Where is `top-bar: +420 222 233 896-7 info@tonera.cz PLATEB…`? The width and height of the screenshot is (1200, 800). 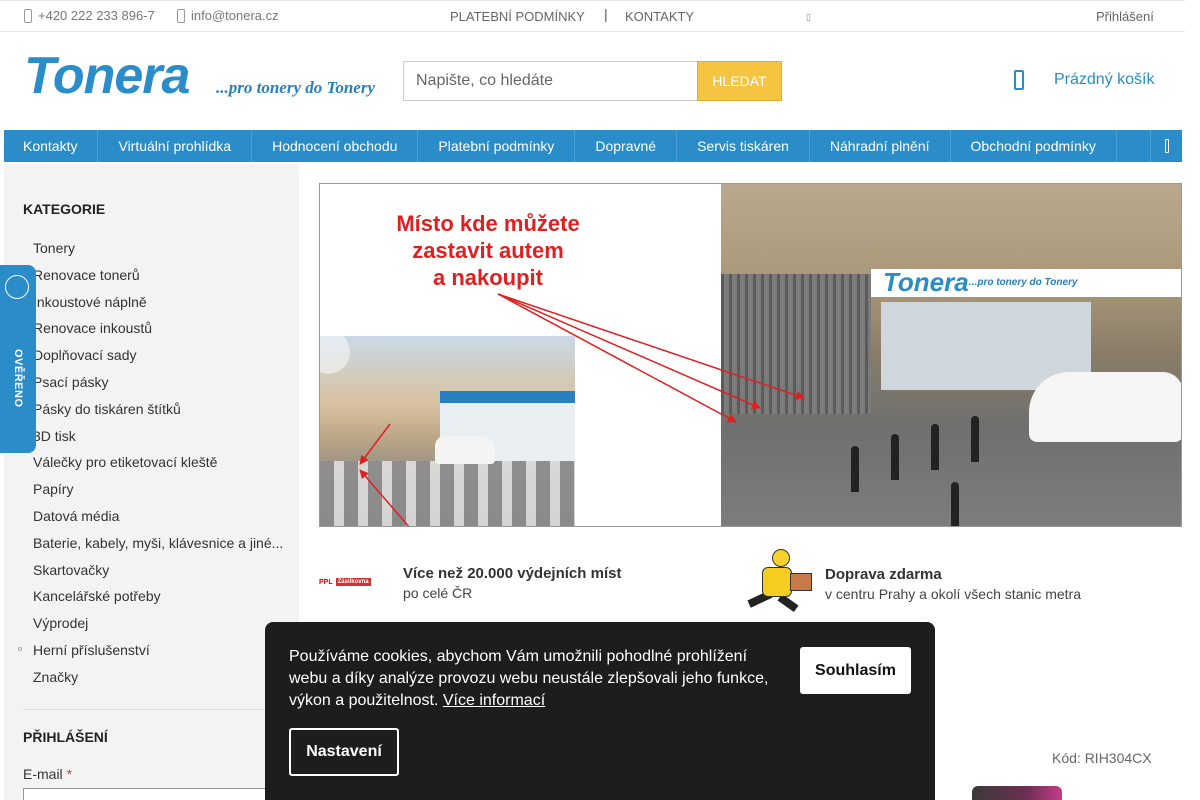
top-bar: +420 222 233 896-7 info@tonera.cz PLATEB… is located at coordinates (592, 16).